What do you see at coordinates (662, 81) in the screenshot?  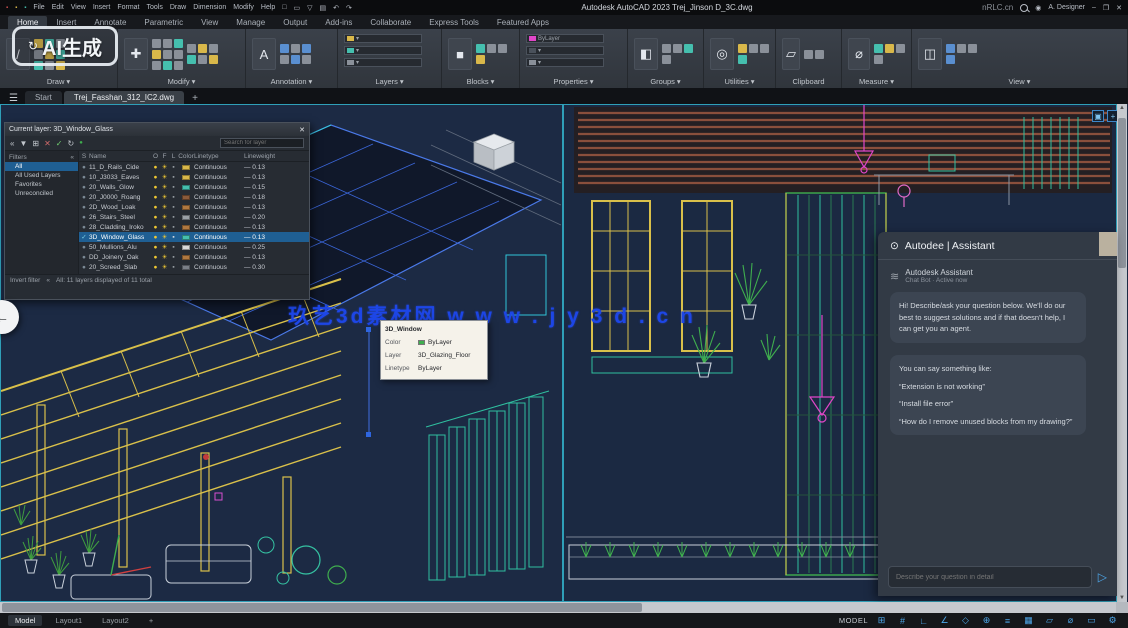 I see `panel-label-groups: Groups` at bounding box center [662, 81].